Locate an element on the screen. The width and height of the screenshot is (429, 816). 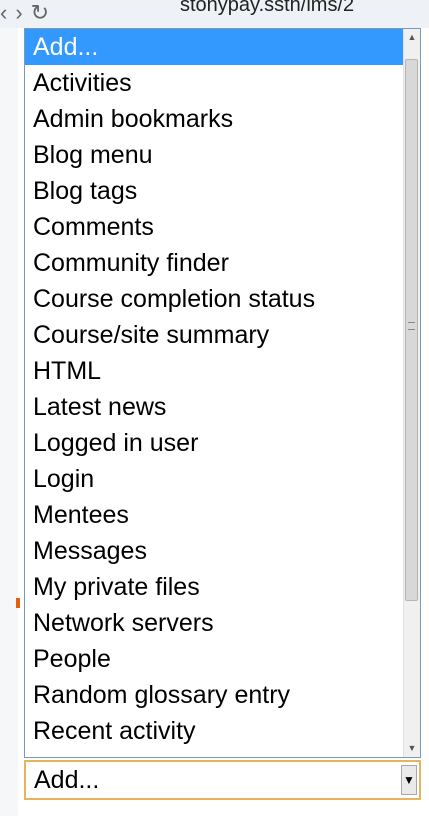
dropdown-option: Blog menu is located at coordinates (214, 155).